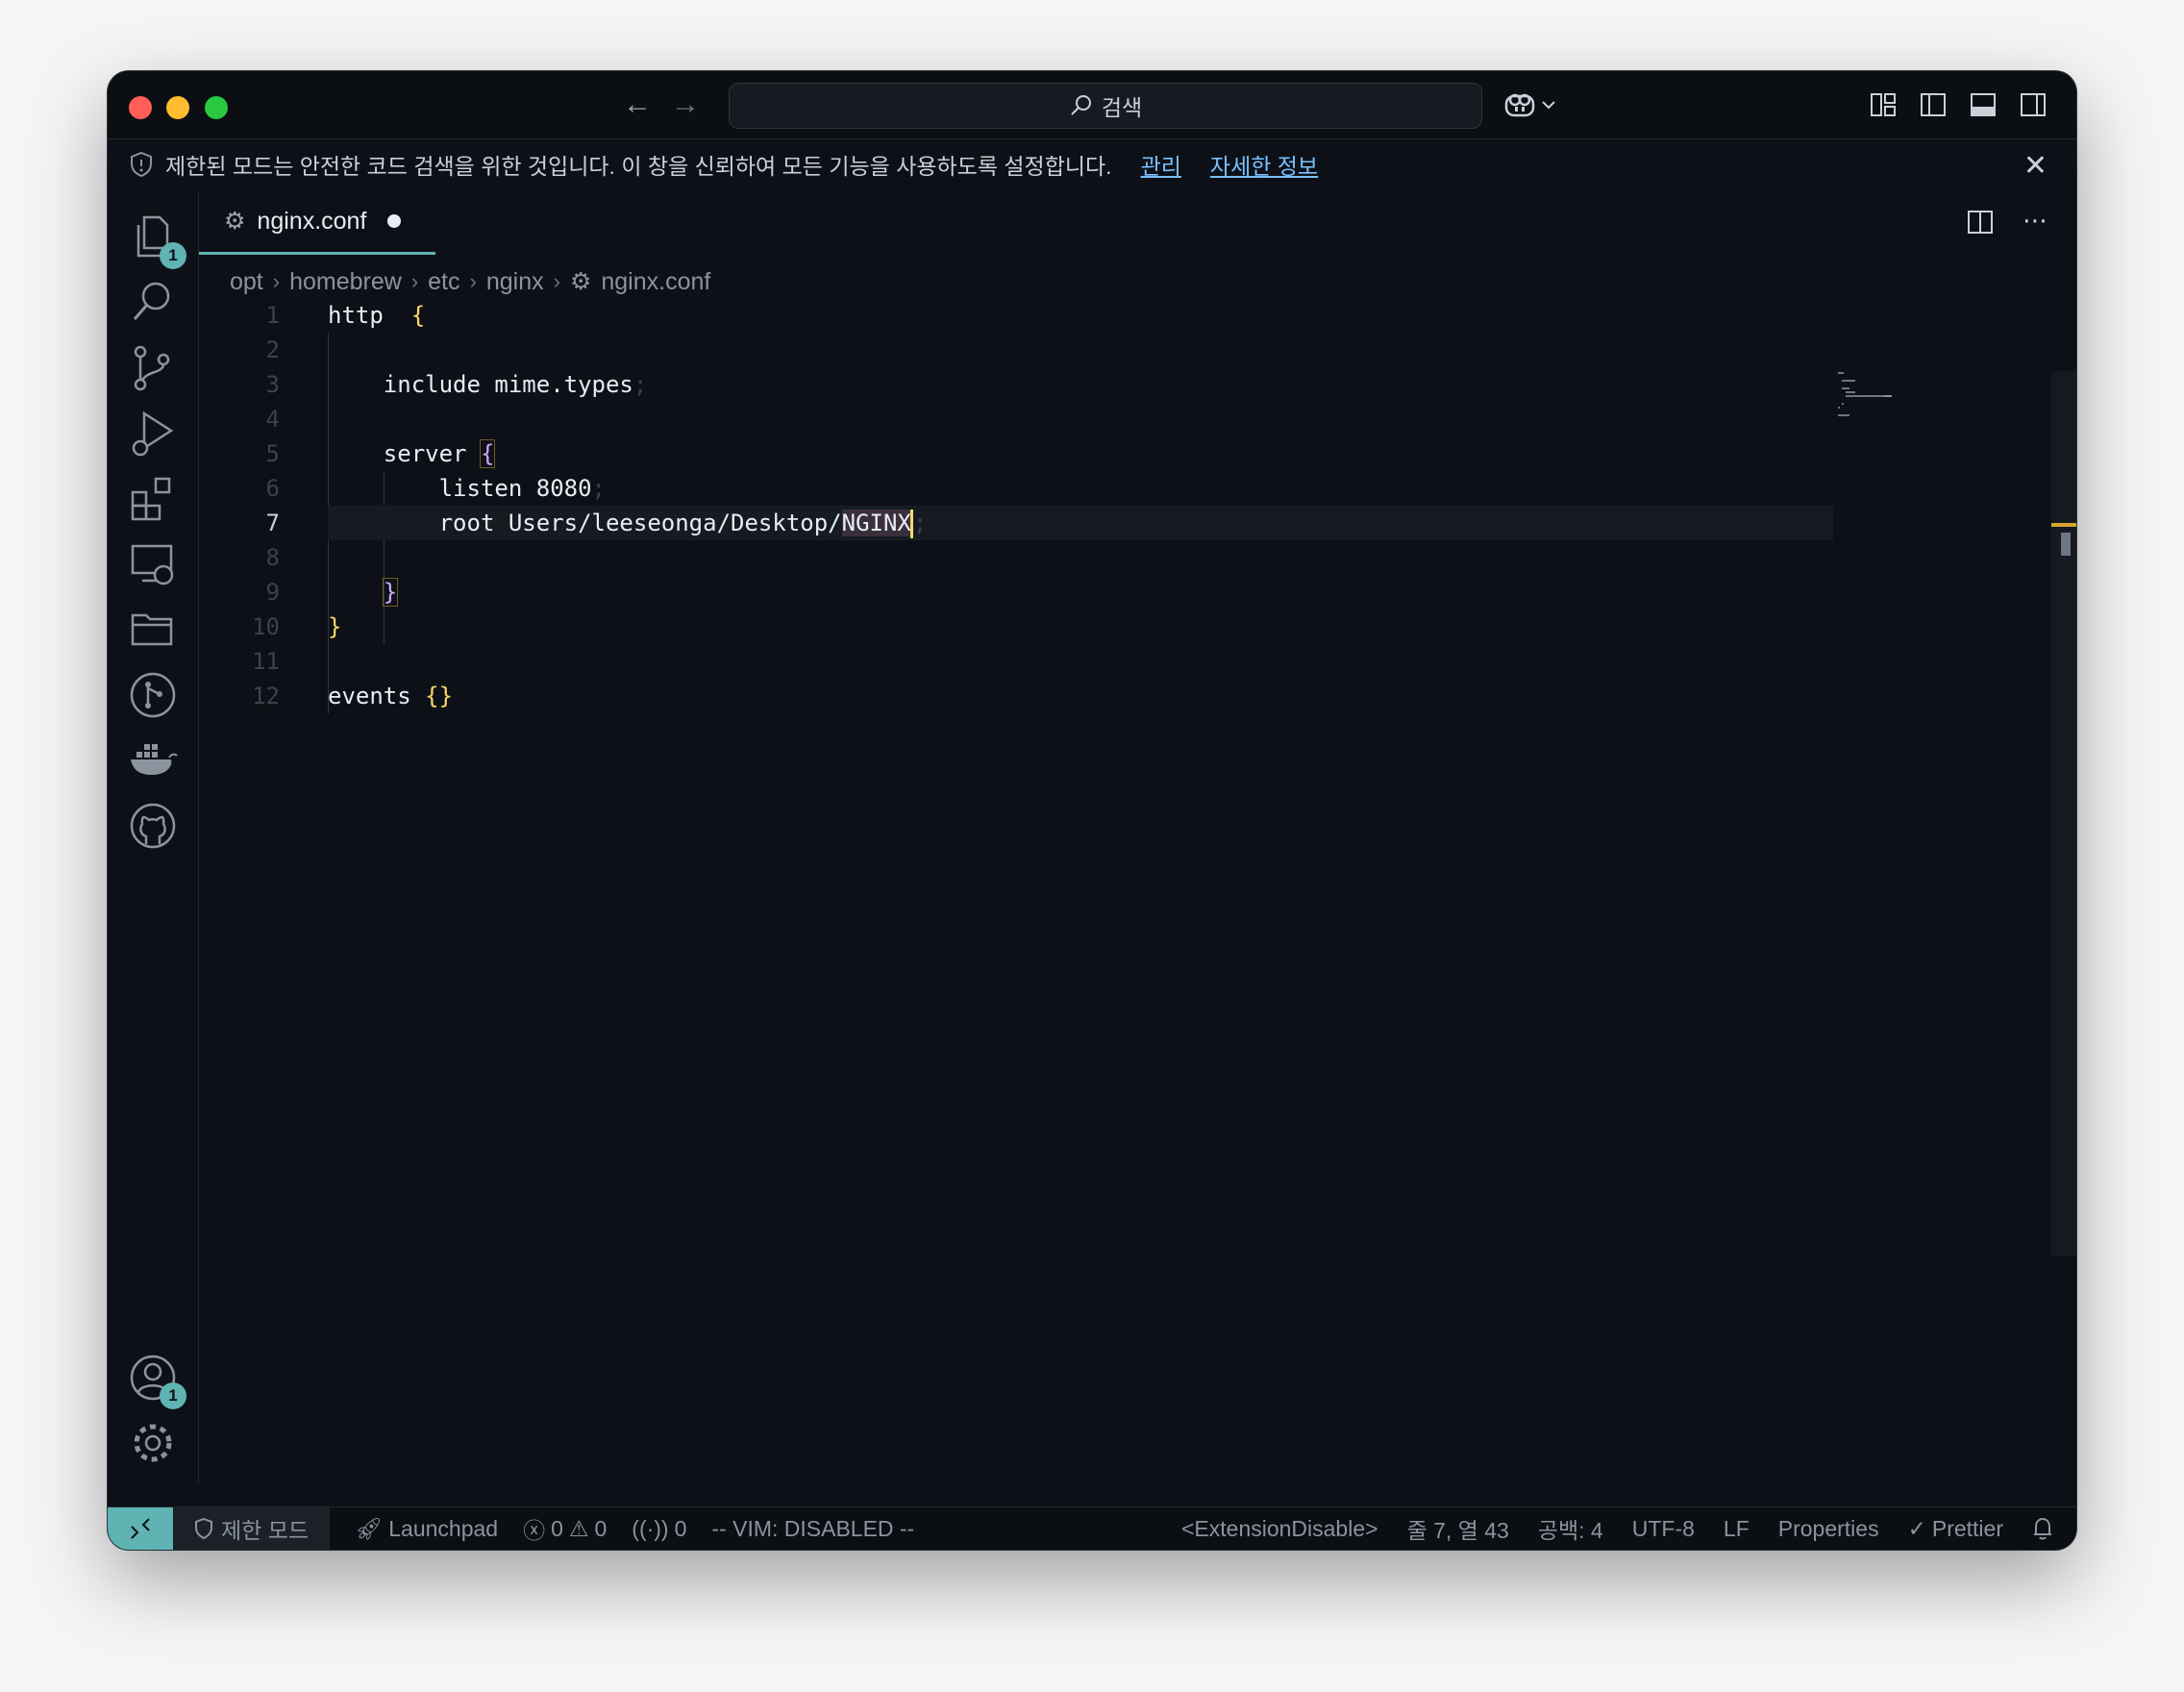 The width and height of the screenshot is (2184, 1692). I want to click on end-of-line: LF, so click(1737, 1529).